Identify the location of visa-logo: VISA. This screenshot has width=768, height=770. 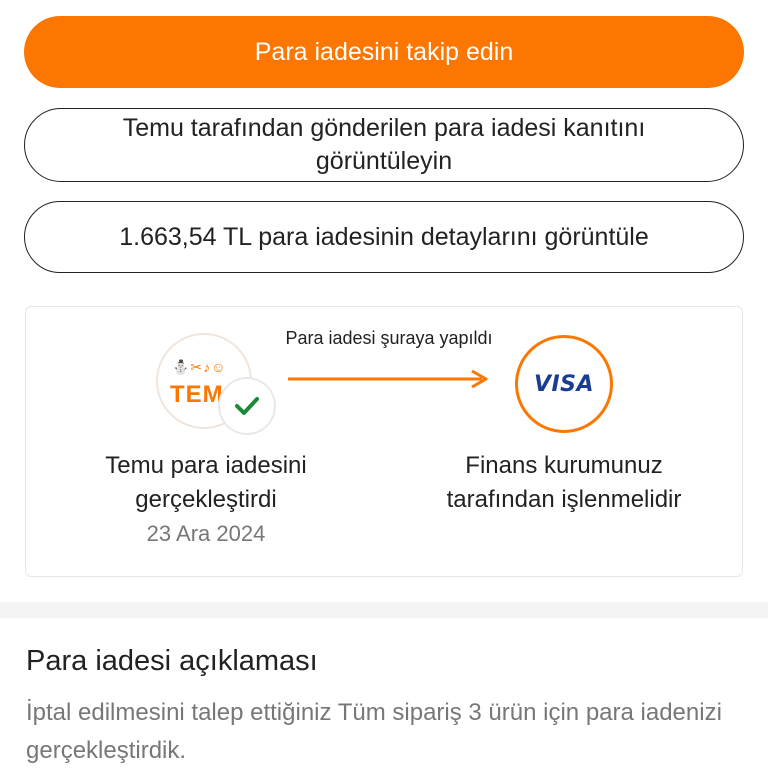
(564, 384).